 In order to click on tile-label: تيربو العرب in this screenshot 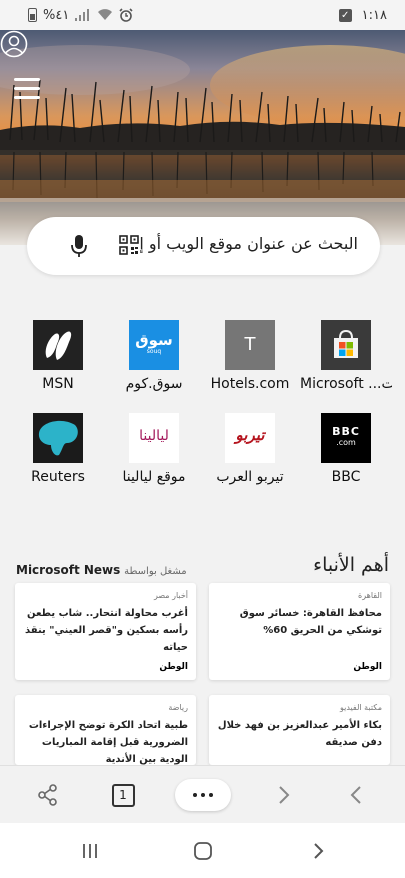, I will do `click(250, 477)`.